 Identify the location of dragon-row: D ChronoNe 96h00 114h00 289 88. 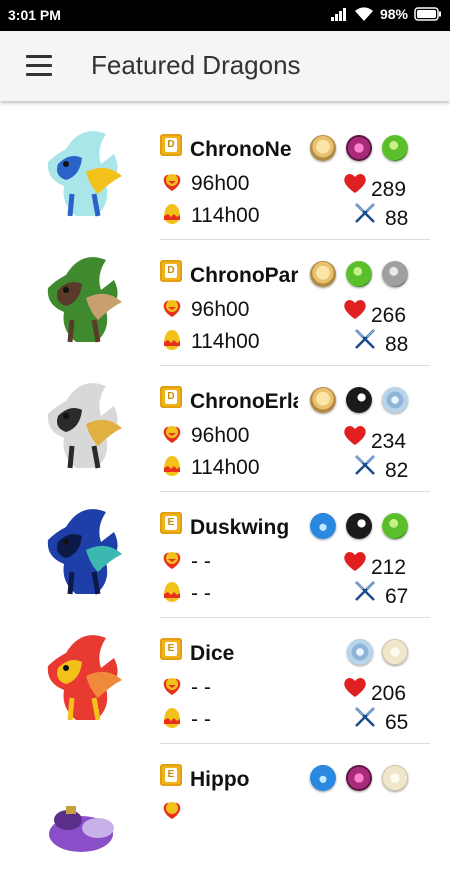
(225, 177).